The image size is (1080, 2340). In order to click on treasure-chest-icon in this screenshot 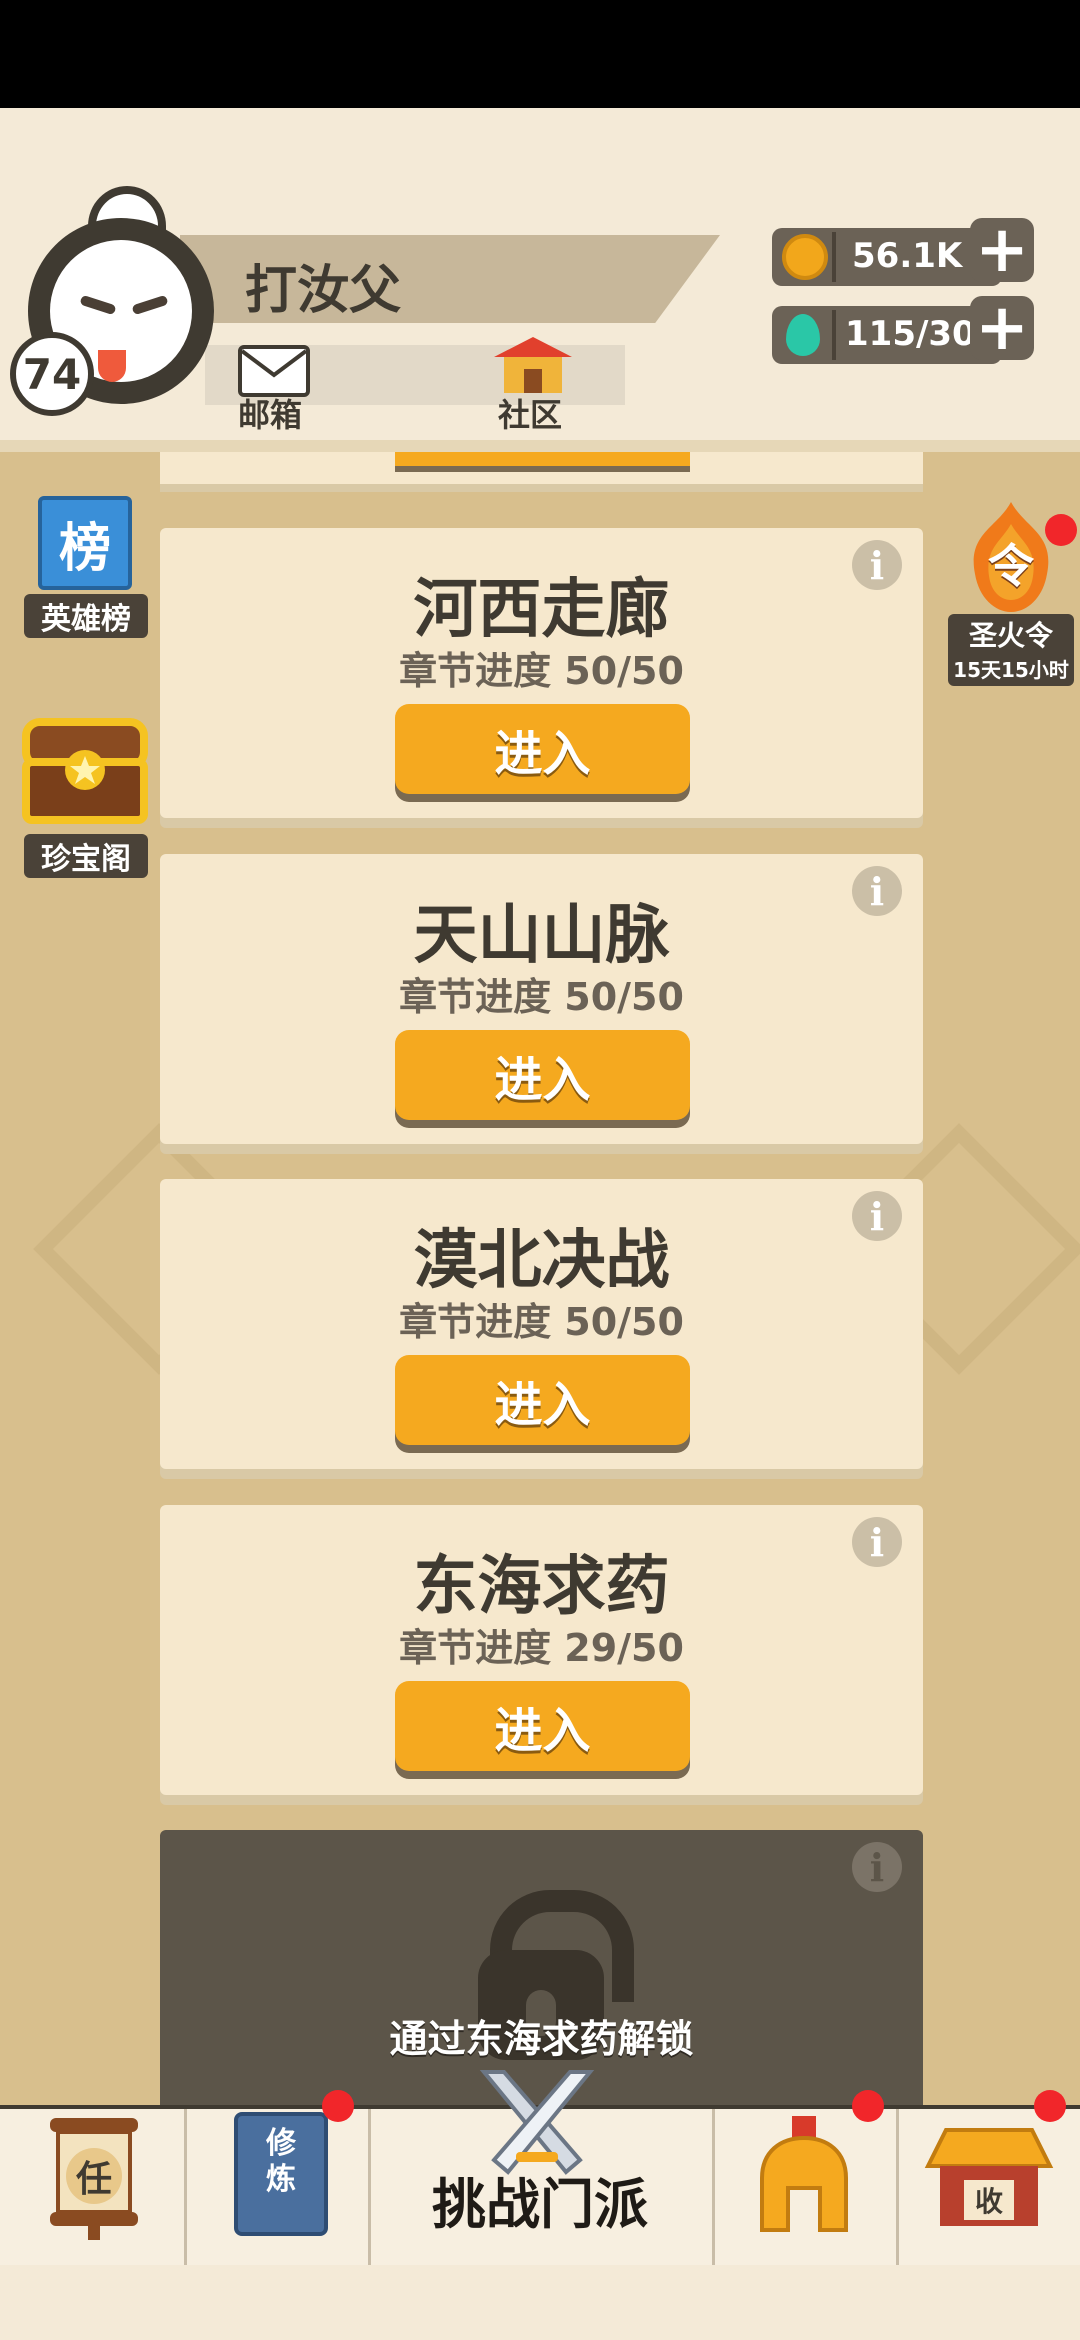, I will do `click(85, 771)`.